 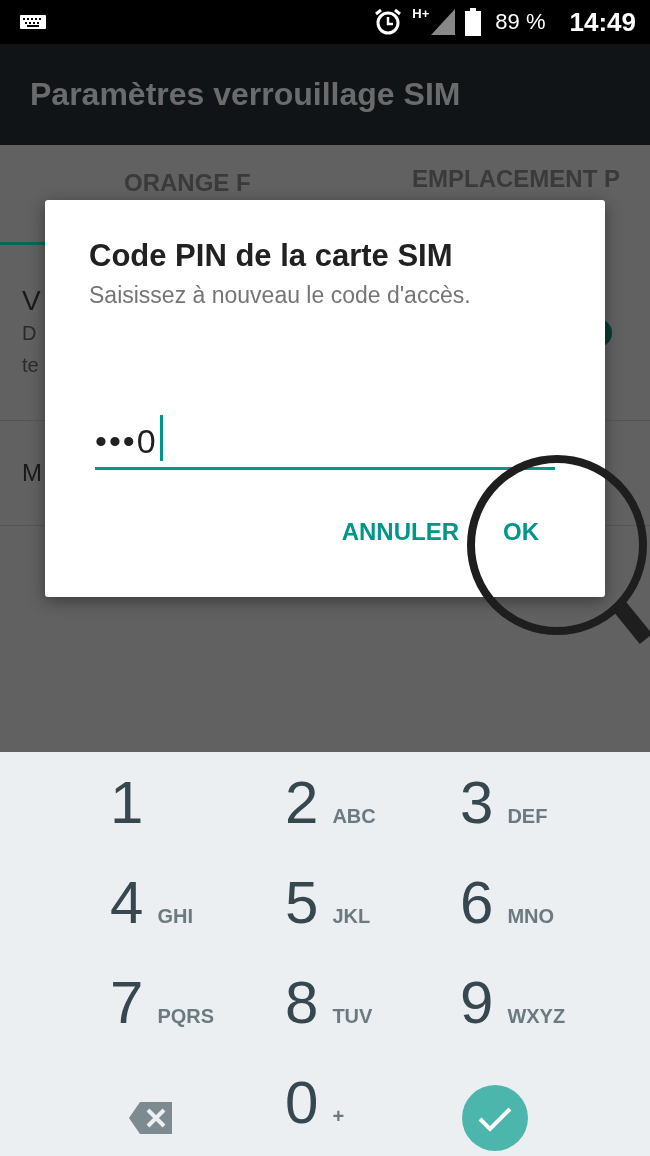 I want to click on keyboard-icon, so click(x=33, y=22).